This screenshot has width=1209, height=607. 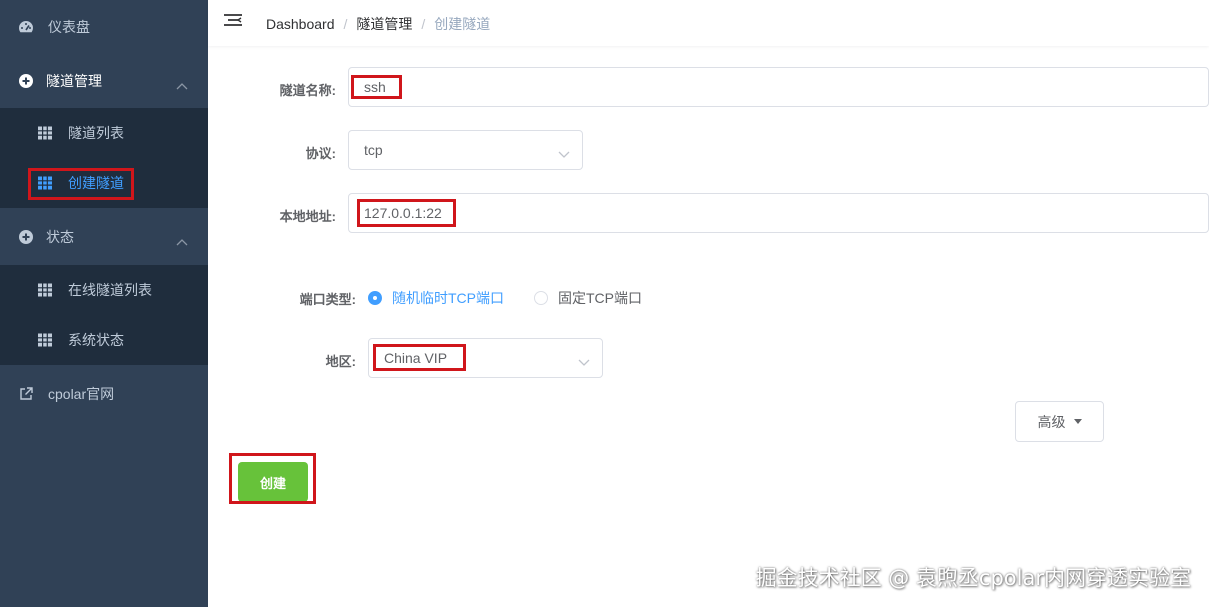 What do you see at coordinates (96, 340) in the screenshot?
I see `submenu-label-system-status: 系统状态` at bounding box center [96, 340].